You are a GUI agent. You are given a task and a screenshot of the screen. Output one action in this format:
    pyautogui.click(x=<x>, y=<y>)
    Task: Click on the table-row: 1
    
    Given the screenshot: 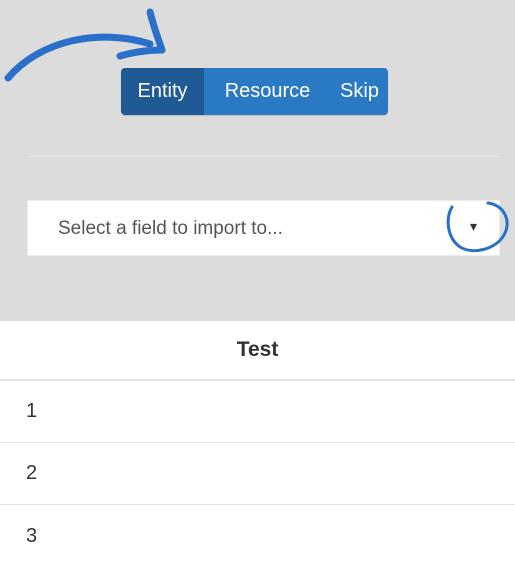 What is the action you would take?
    pyautogui.click(x=257, y=412)
    